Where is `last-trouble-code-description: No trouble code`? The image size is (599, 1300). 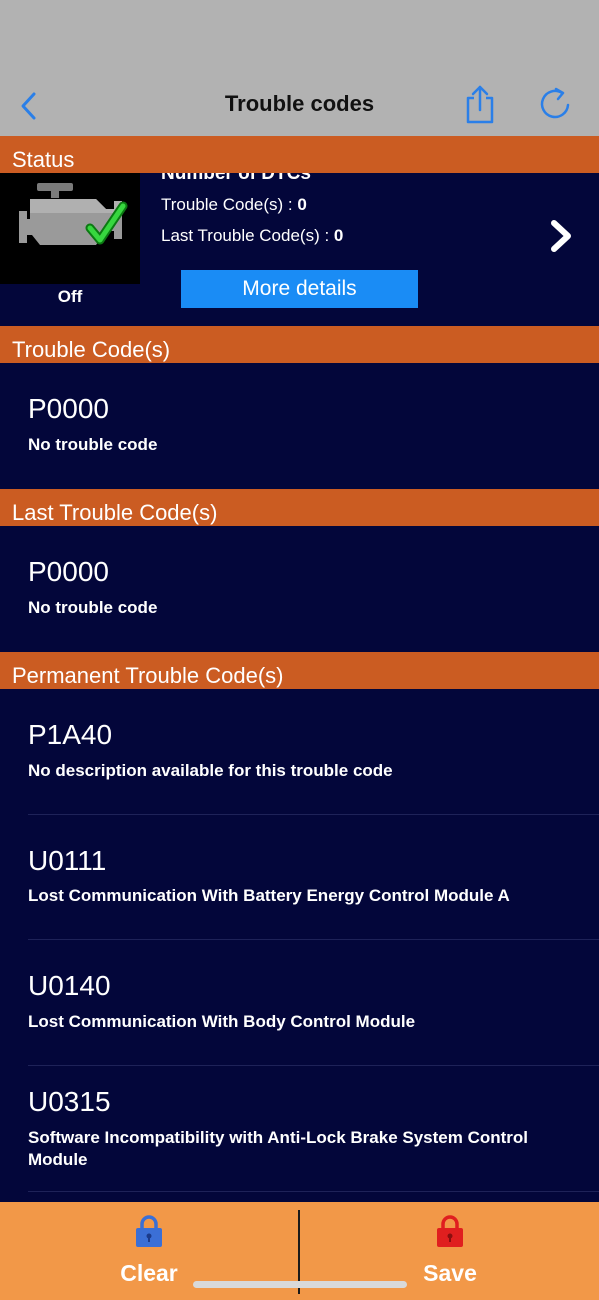 last-trouble-code-description: No trouble code is located at coordinates (93, 607).